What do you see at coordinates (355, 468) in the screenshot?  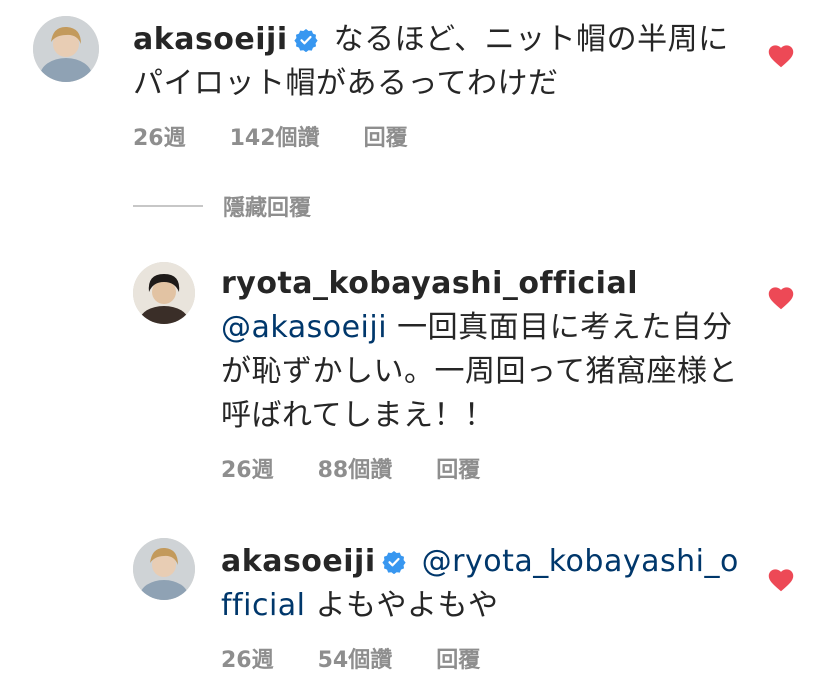 I see `like-count: 88個讚` at bounding box center [355, 468].